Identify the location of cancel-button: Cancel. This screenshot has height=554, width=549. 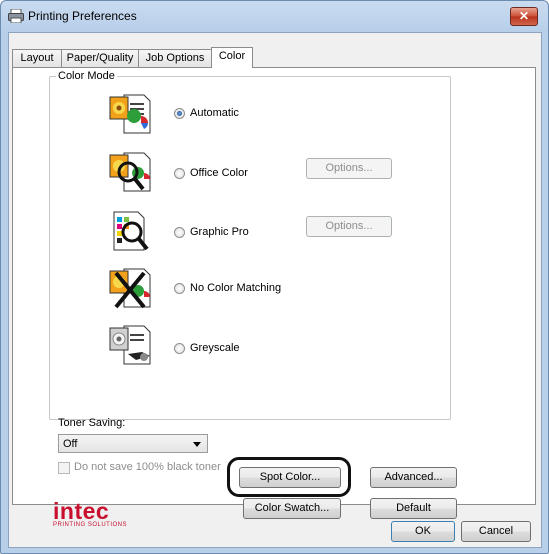
(496, 531).